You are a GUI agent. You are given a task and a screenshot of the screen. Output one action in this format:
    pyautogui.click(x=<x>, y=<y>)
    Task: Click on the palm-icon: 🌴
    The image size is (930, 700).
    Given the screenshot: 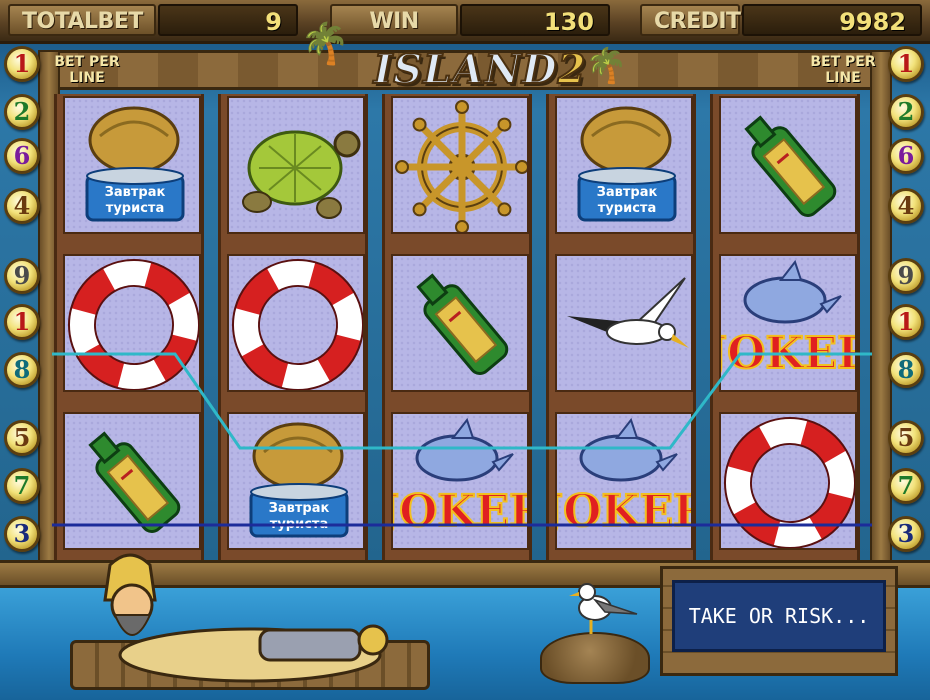 What is the action you would take?
    pyautogui.click(x=325, y=44)
    